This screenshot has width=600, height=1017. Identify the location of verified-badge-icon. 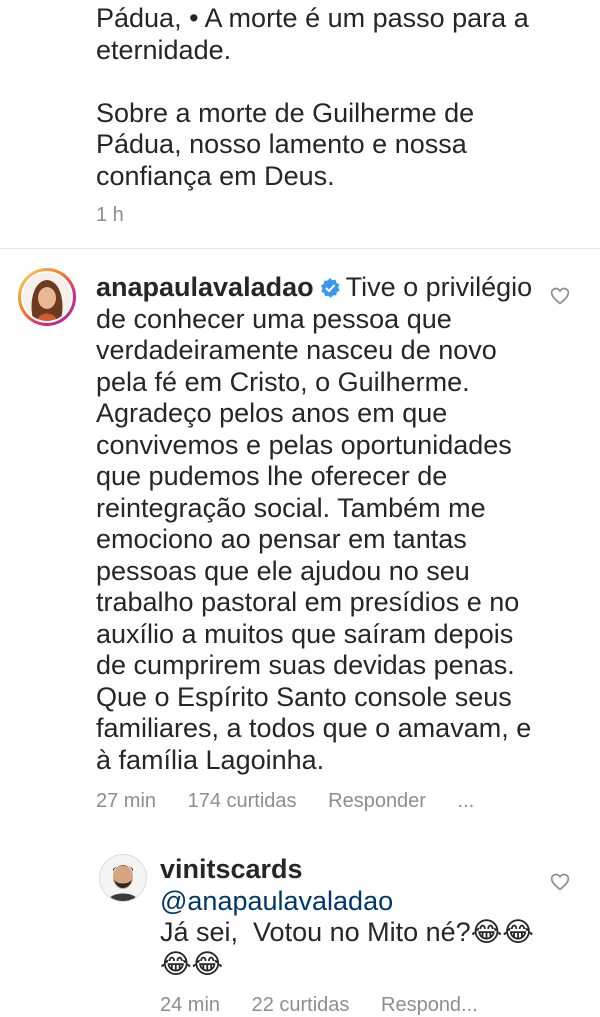
(330, 288).